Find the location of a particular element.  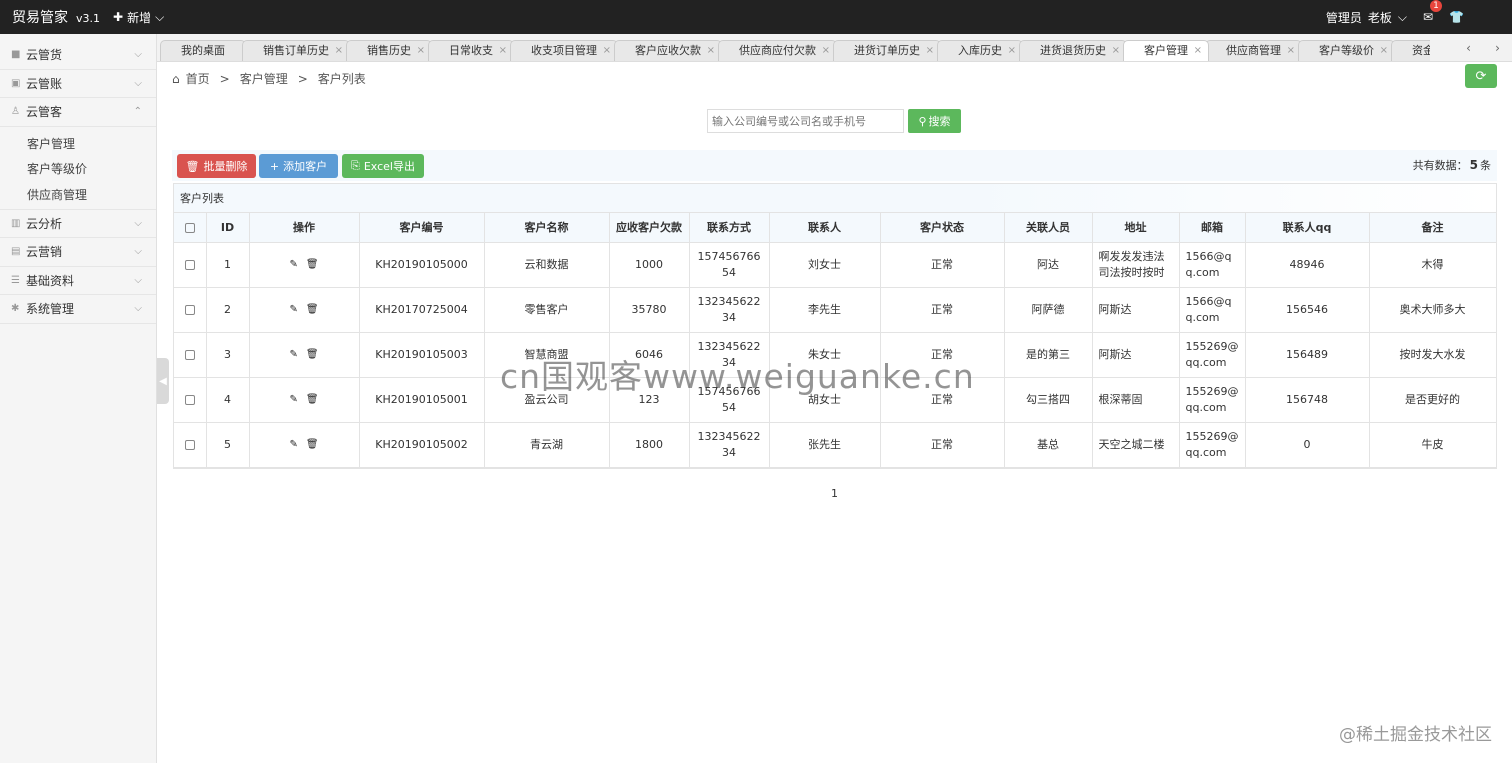

tab-item: 供应商应付欠款 × is located at coordinates (777, 50).